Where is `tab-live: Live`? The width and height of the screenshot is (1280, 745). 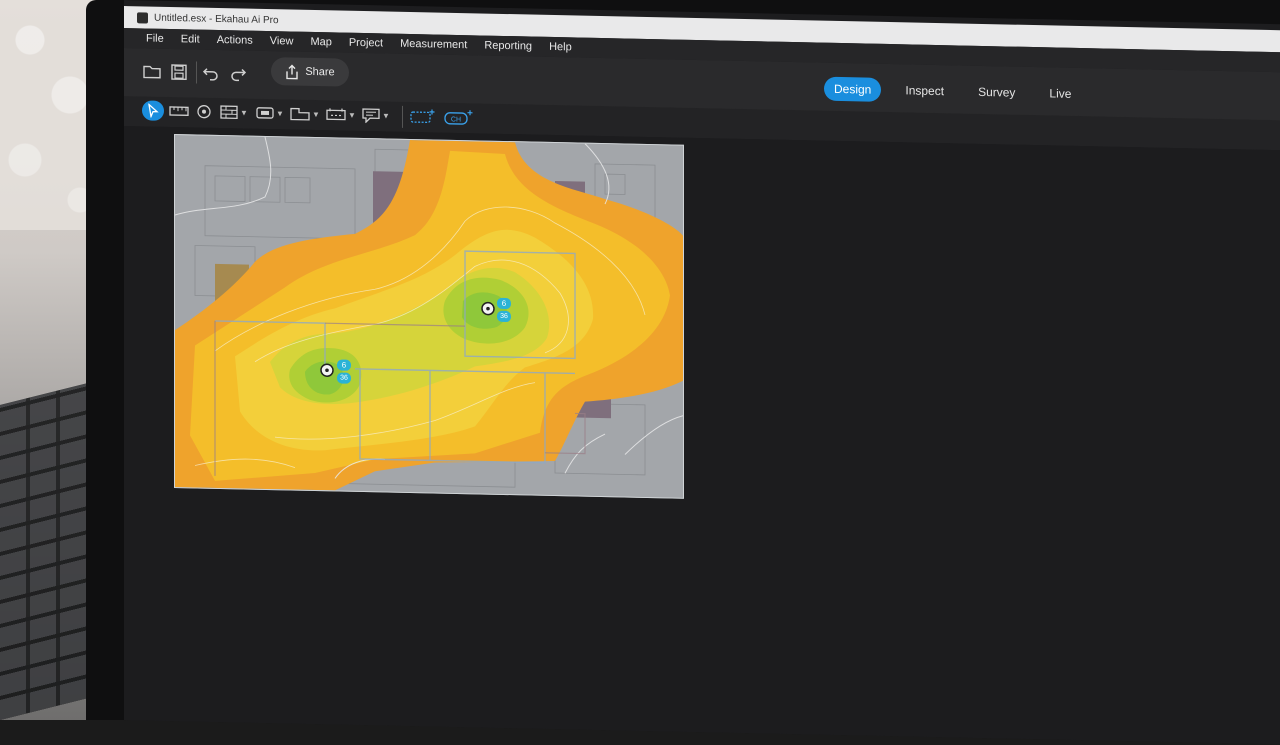 tab-live: Live is located at coordinates (1060, 93).